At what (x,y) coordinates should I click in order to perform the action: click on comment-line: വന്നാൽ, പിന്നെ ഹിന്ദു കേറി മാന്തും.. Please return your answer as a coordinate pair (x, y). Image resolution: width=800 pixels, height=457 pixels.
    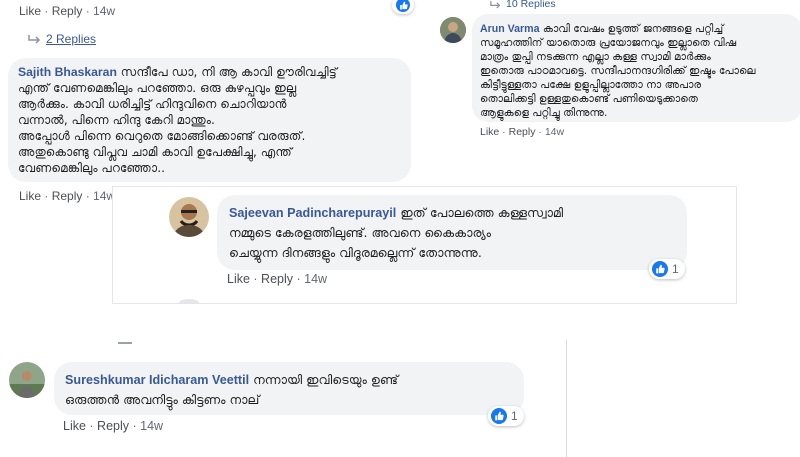
    Looking at the image, I should click on (116, 120).